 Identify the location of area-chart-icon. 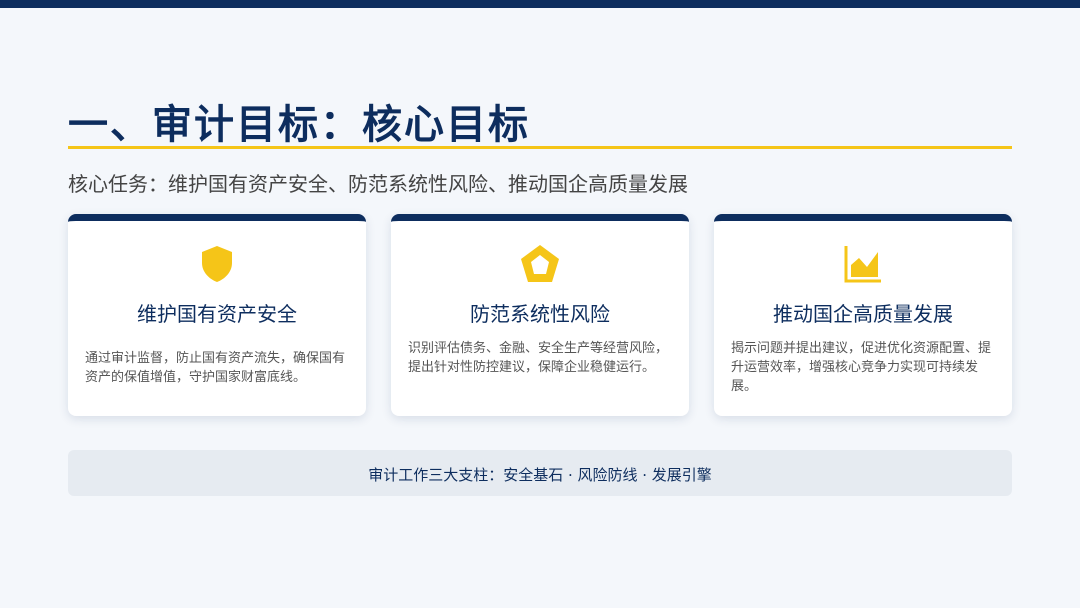
(862, 264).